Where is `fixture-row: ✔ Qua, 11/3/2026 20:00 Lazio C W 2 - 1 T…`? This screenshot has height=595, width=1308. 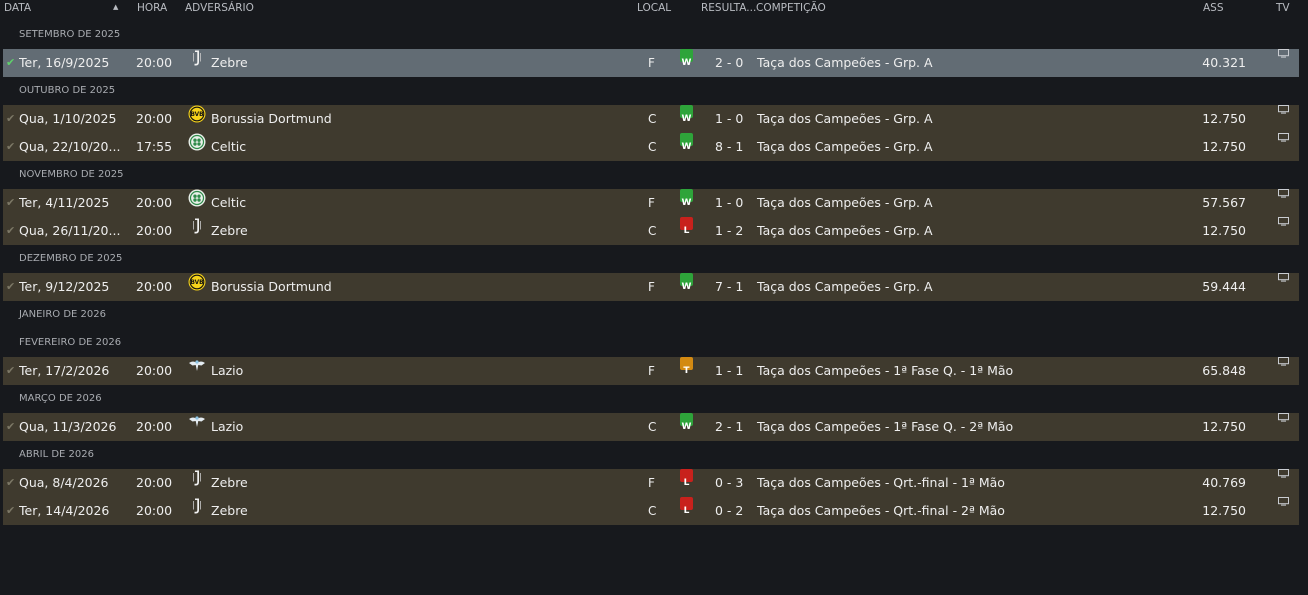 fixture-row: ✔ Qua, 11/3/2026 20:00 Lazio C W 2 - 1 T… is located at coordinates (651, 427).